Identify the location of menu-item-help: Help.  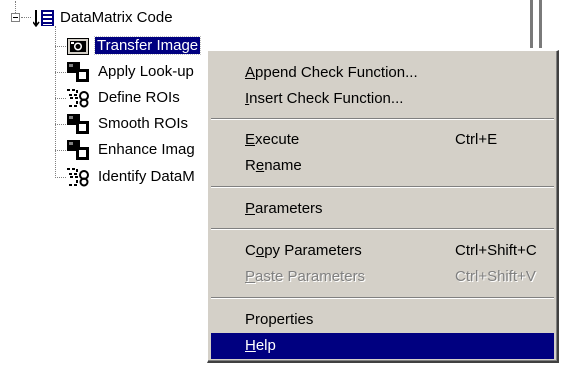
(382, 346).